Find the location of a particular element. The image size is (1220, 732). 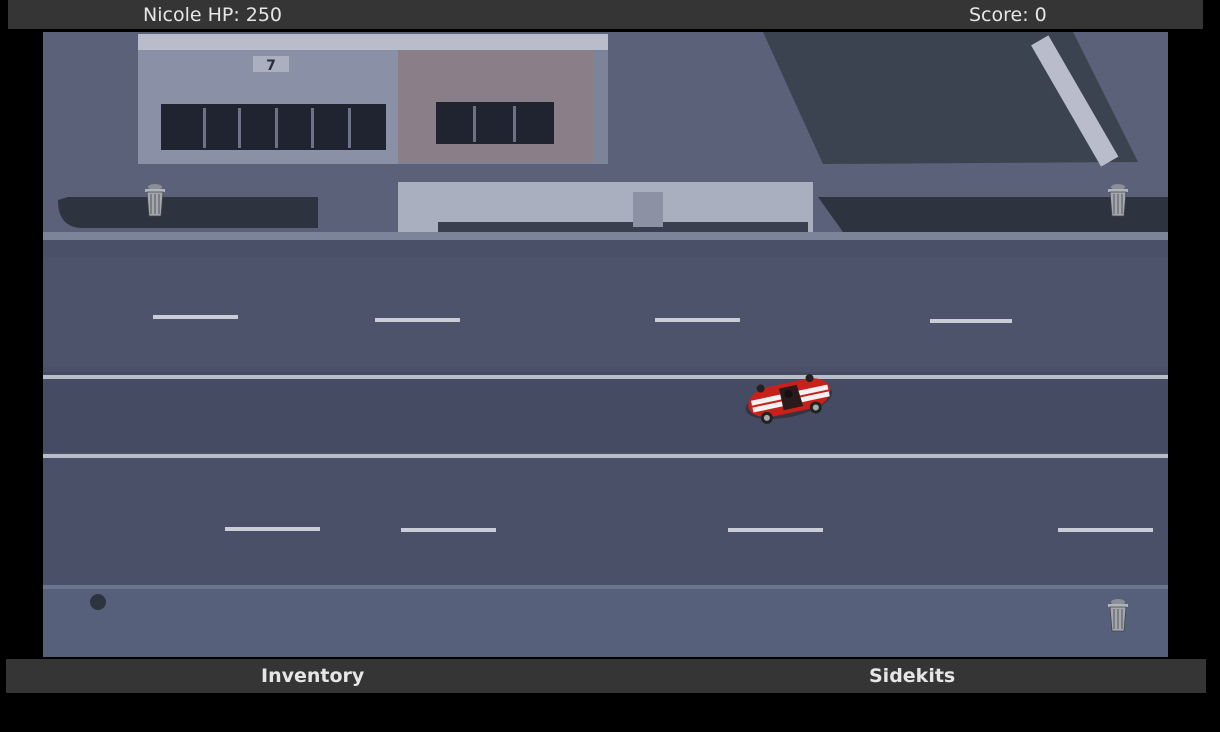

convenience-store-building: 7 is located at coordinates (373, 99).